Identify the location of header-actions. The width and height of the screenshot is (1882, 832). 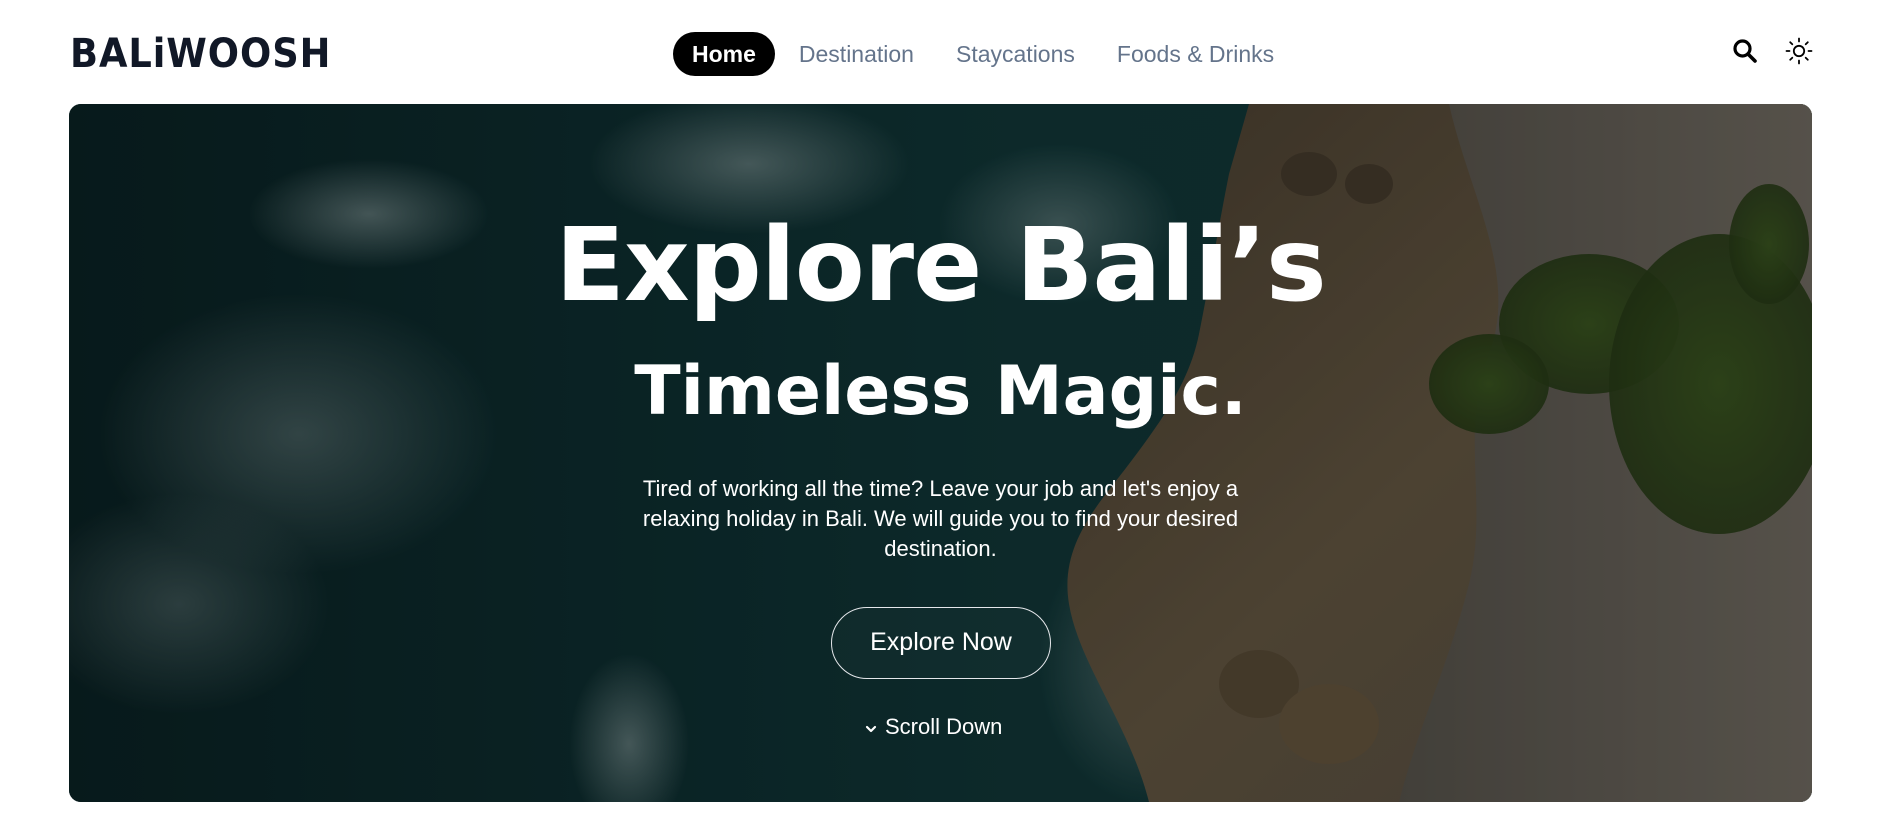
(1772, 51).